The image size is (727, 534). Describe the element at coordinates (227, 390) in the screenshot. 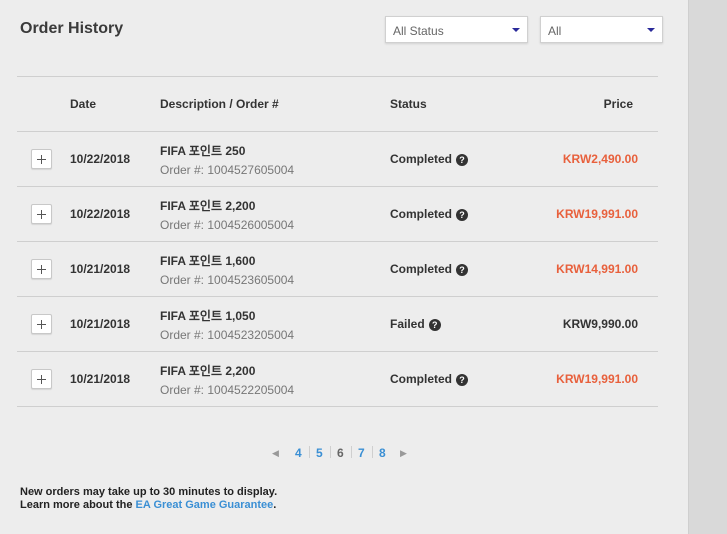

I see `order-number: Order #: 1004522205004` at that location.